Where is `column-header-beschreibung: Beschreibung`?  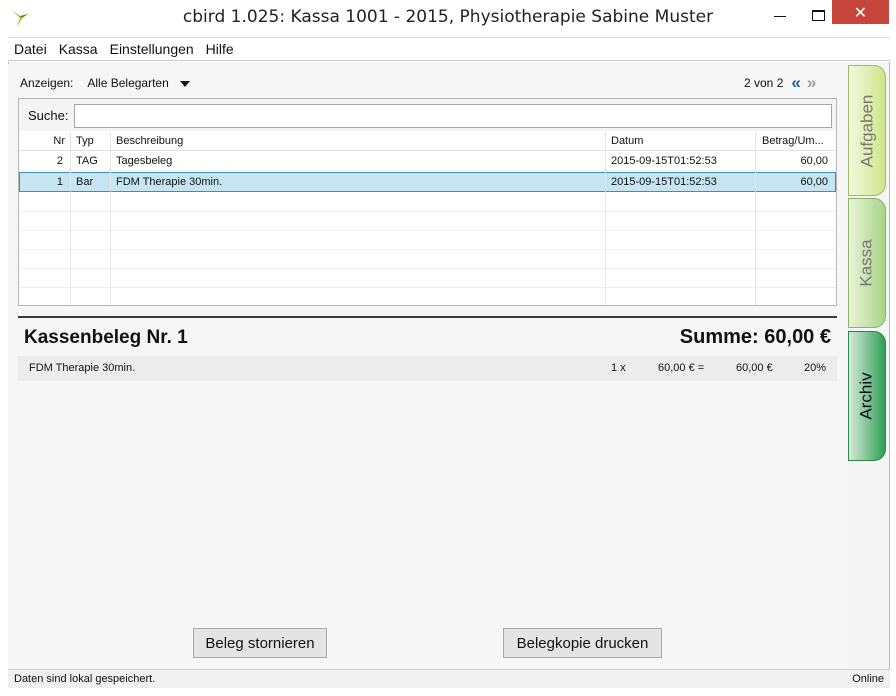
column-header-beschreibung: Beschreibung is located at coordinates (149, 141).